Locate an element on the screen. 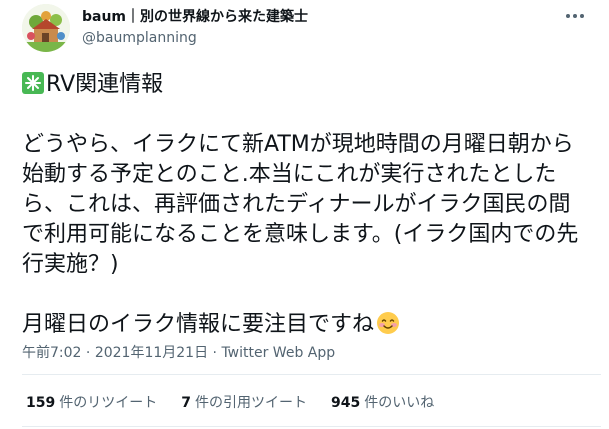  likes-stat: 945 件のいいね is located at coordinates (382, 402).